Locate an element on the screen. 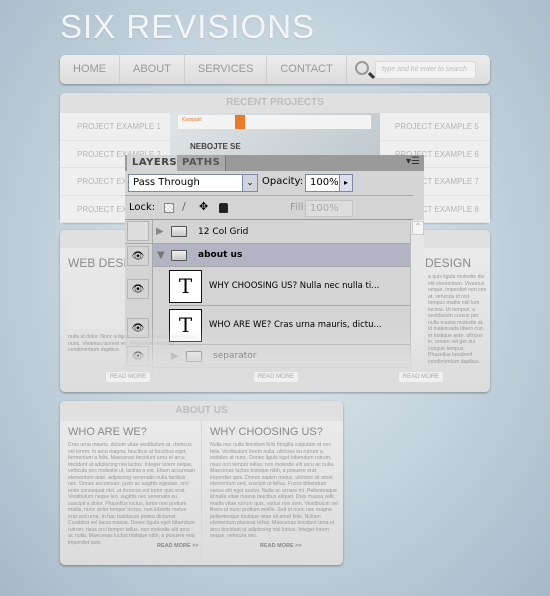 This screenshot has width=550, height=596. who-are-we-title: WHO ARE WE? is located at coordinates (107, 432).